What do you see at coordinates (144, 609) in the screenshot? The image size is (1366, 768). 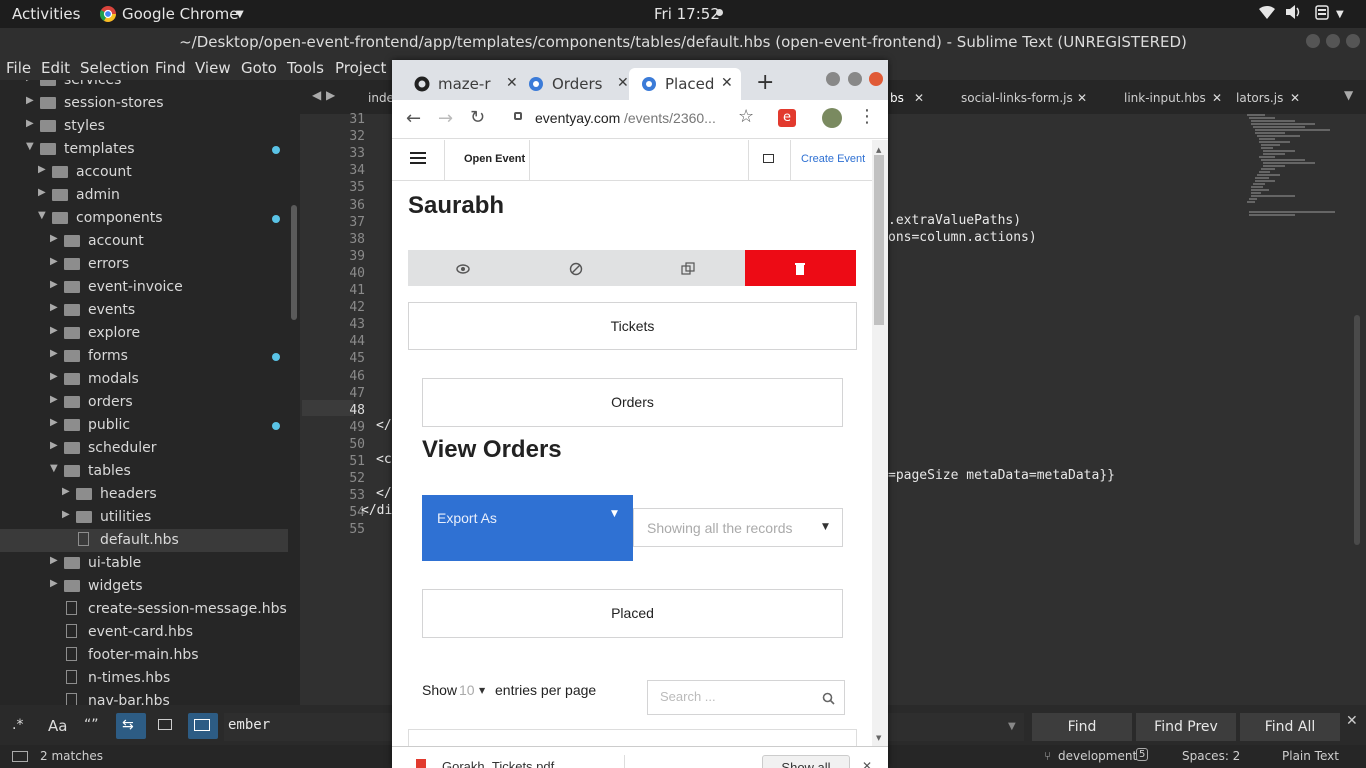 I see `sidebar-item: create-session-message.hbs` at bounding box center [144, 609].